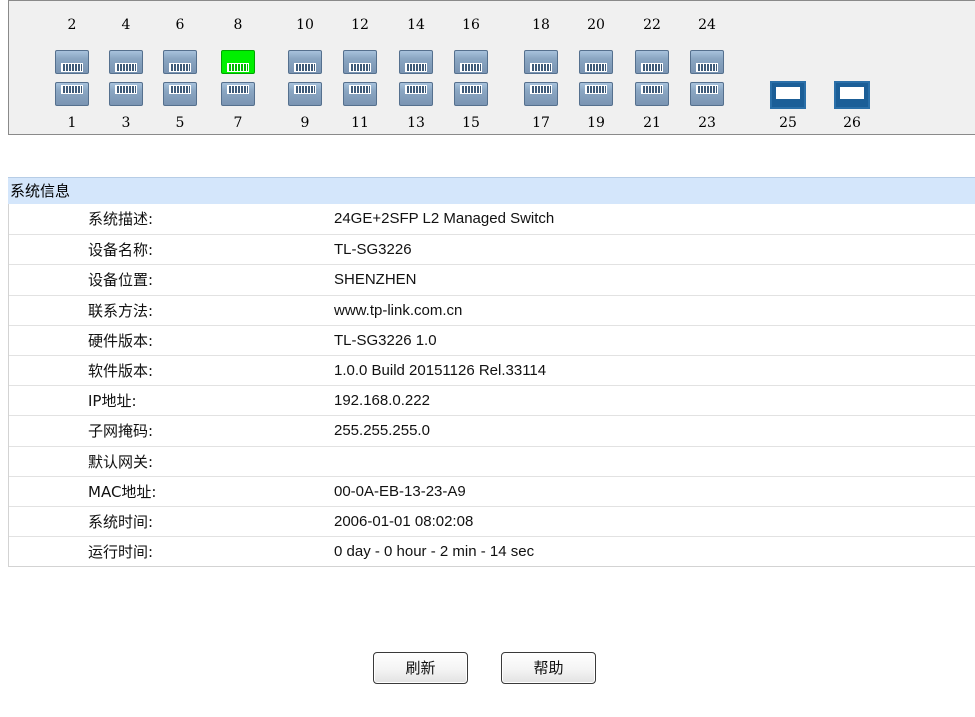 This screenshot has height=717, width=975. I want to click on info-row: 设备名称: TL-SG3226, so click(492, 249).